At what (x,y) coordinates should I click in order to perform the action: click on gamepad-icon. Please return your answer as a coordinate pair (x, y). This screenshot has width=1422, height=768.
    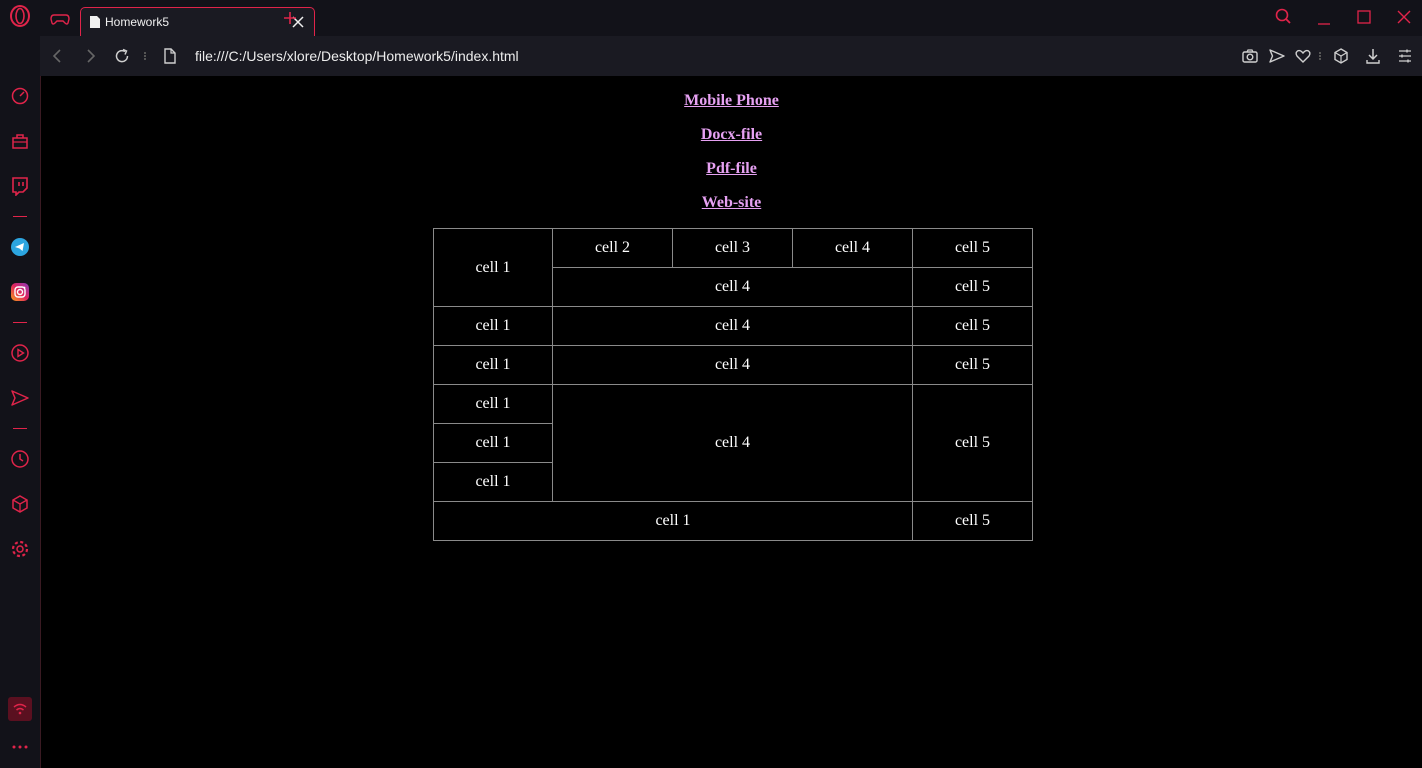
    Looking at the image, I should click on (60, 19).